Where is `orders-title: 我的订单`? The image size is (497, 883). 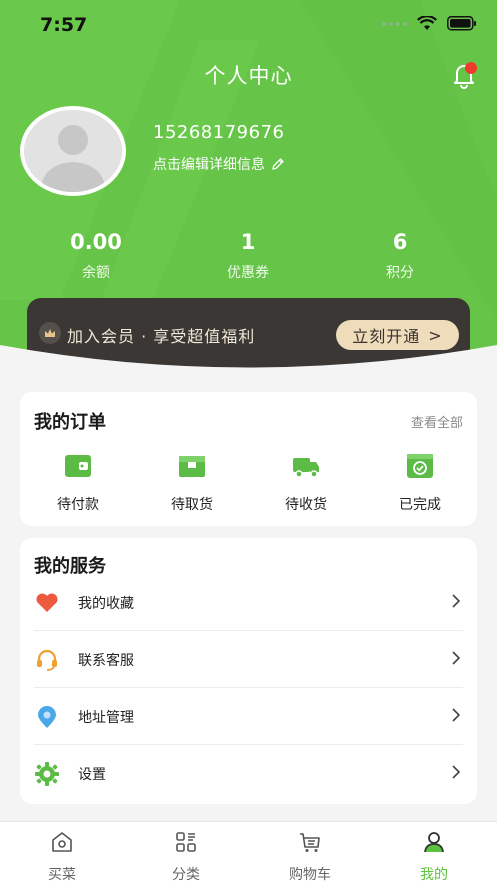
orders-title: 我的订单 is located at coordinates (70, 422).